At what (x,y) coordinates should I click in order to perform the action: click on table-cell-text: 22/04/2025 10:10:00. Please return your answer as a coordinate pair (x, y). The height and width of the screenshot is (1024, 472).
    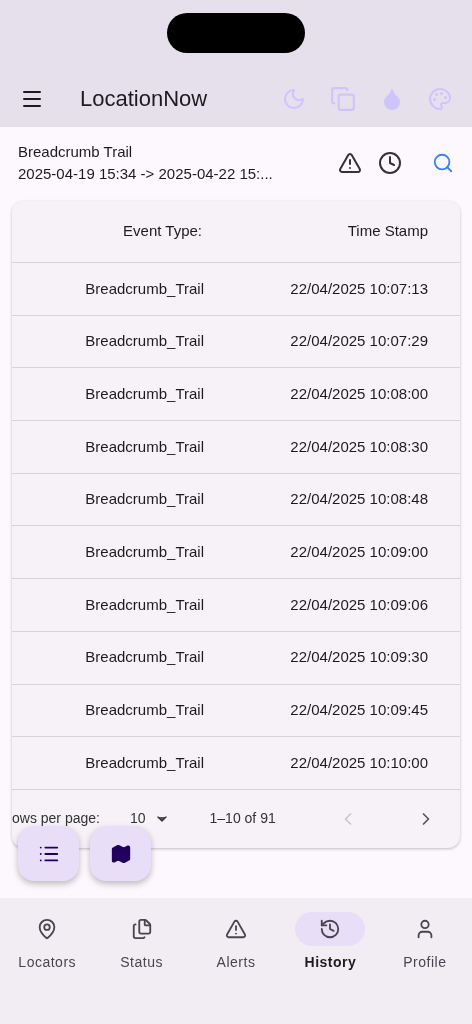
    Looking at the image, I should click on (359, 762).